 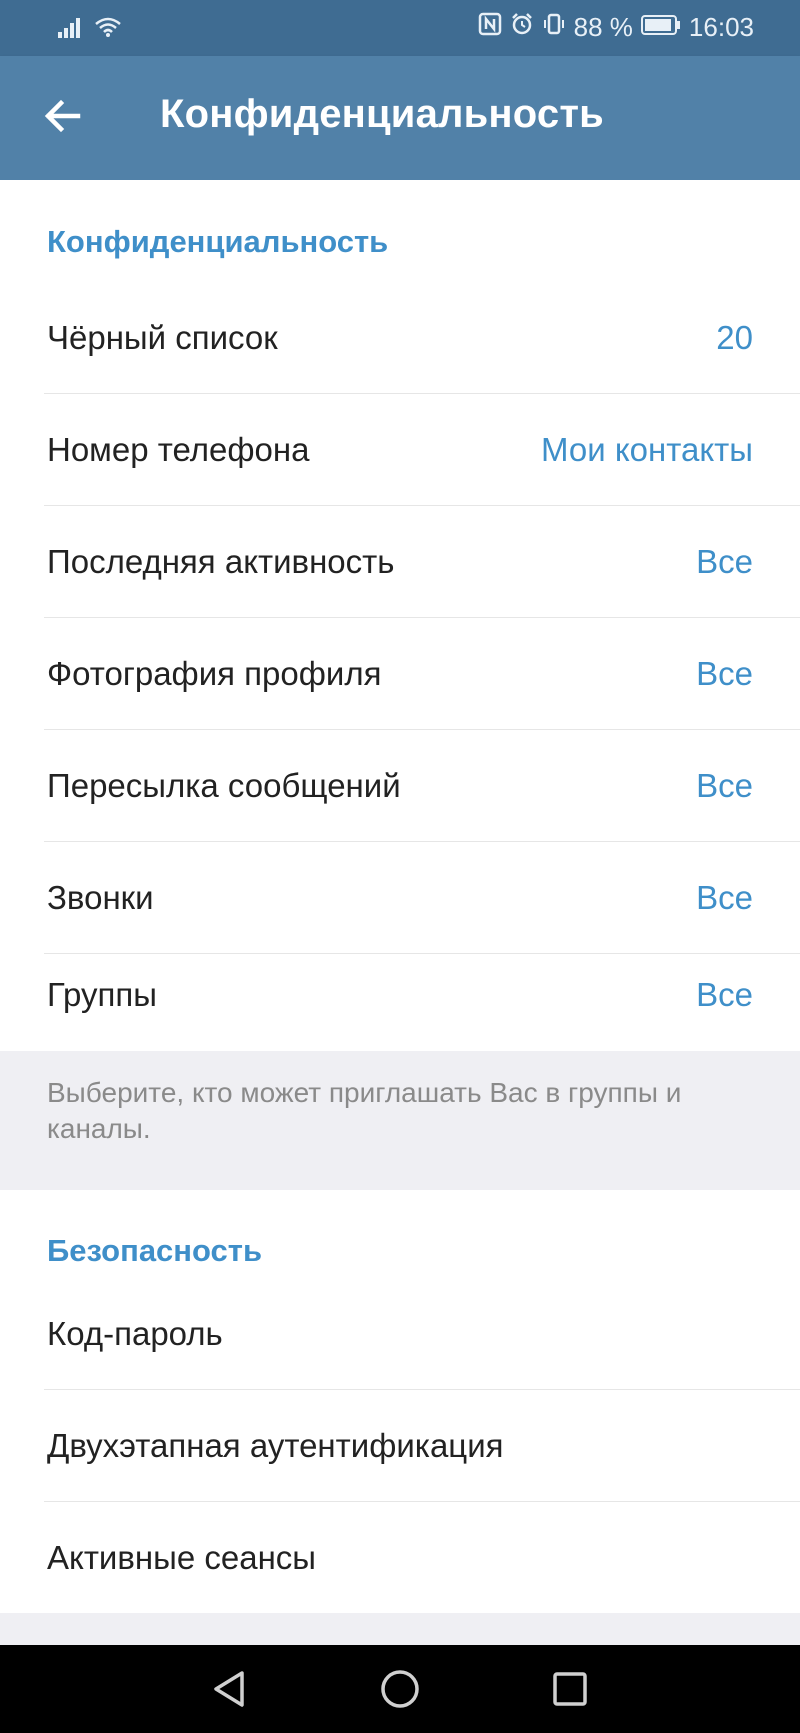 What do you see at coordinates (647, 449) in the screenshot?
I see `privacy-item-value: Мои контакты` at bounding box center [647, 449].